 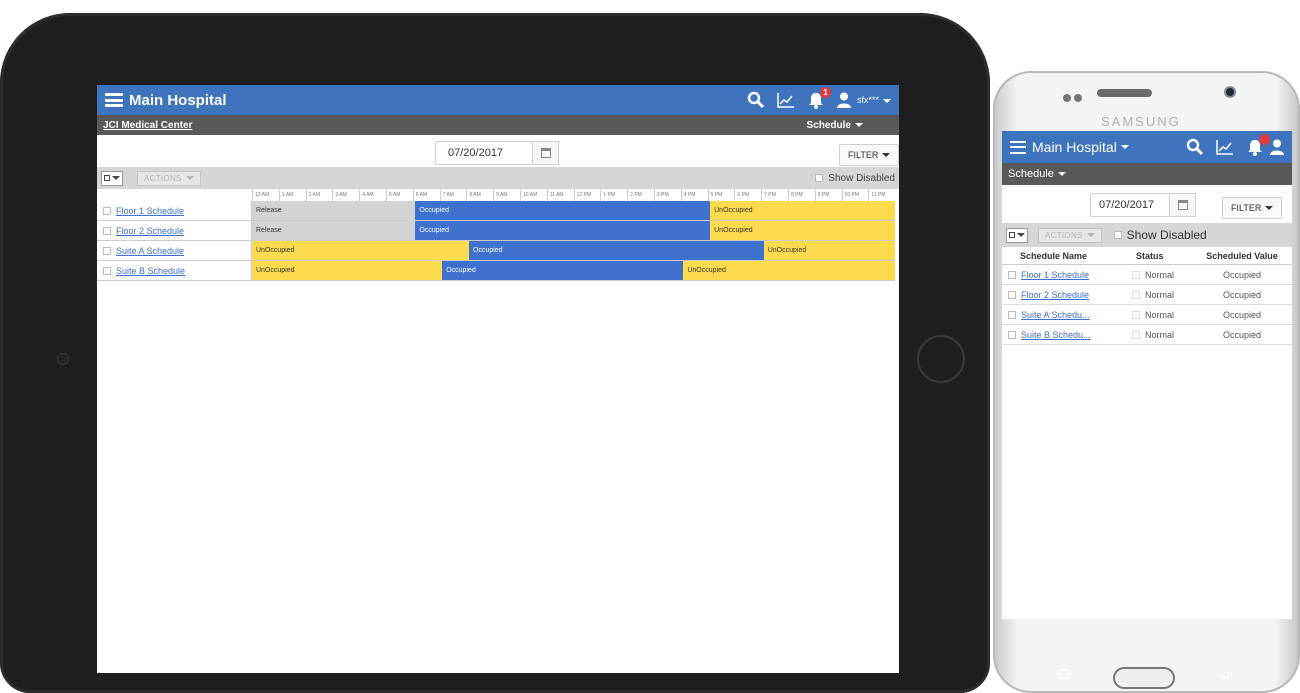 I want to click on table-row: Suite B Schedu... Normal Occupied, so click(x=1147, y=335).